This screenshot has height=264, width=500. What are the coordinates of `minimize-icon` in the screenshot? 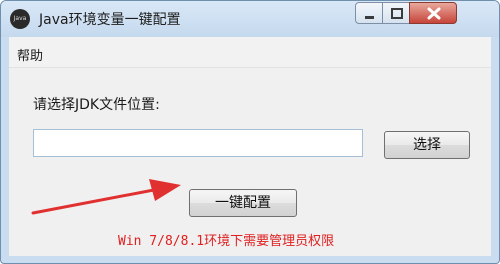 It's located at (369, 17).